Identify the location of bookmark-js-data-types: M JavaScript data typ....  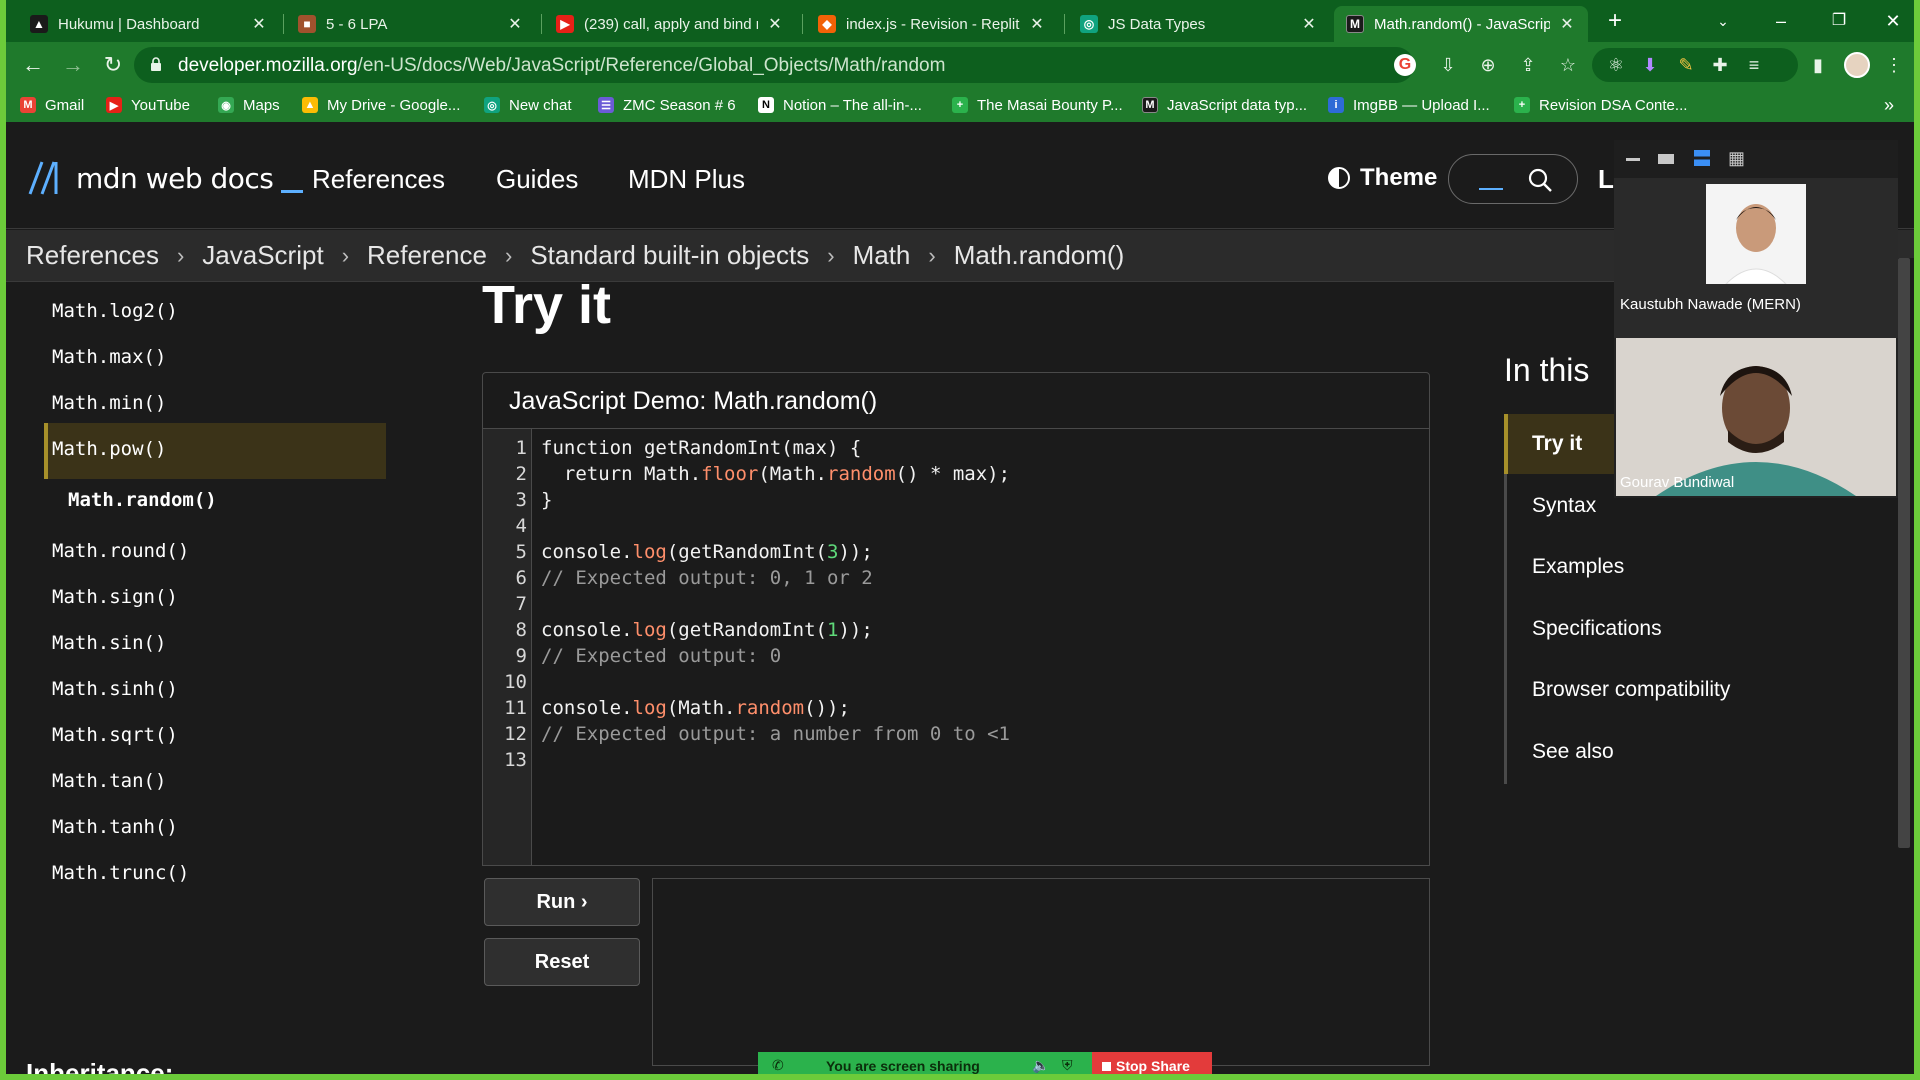
(1224, 105).